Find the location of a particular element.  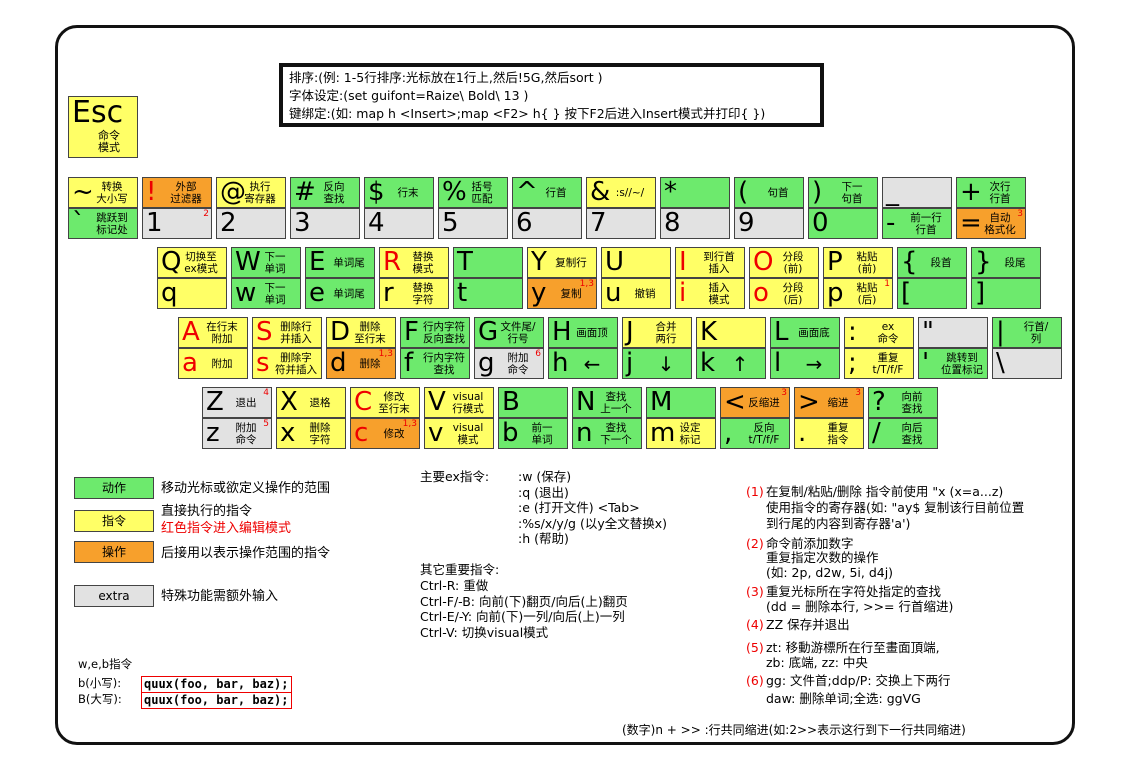

key-lower-half: , 反向 t/T/f/F is located at coordinates (755, 433).